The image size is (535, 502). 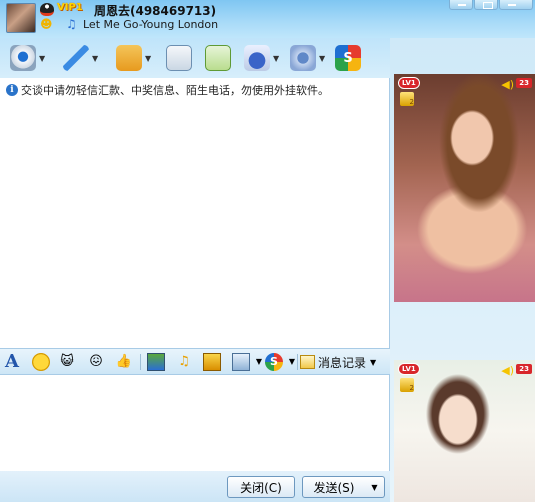 What do you see at coordinates (241, 362) in the screenshot?
I see `screenshot-icon` at bounding box center [241, 362].